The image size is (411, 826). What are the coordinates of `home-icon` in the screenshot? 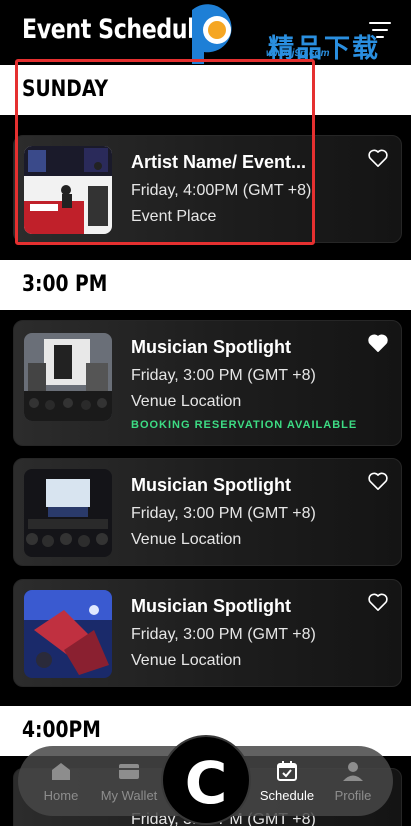 It's located at (61, 771).